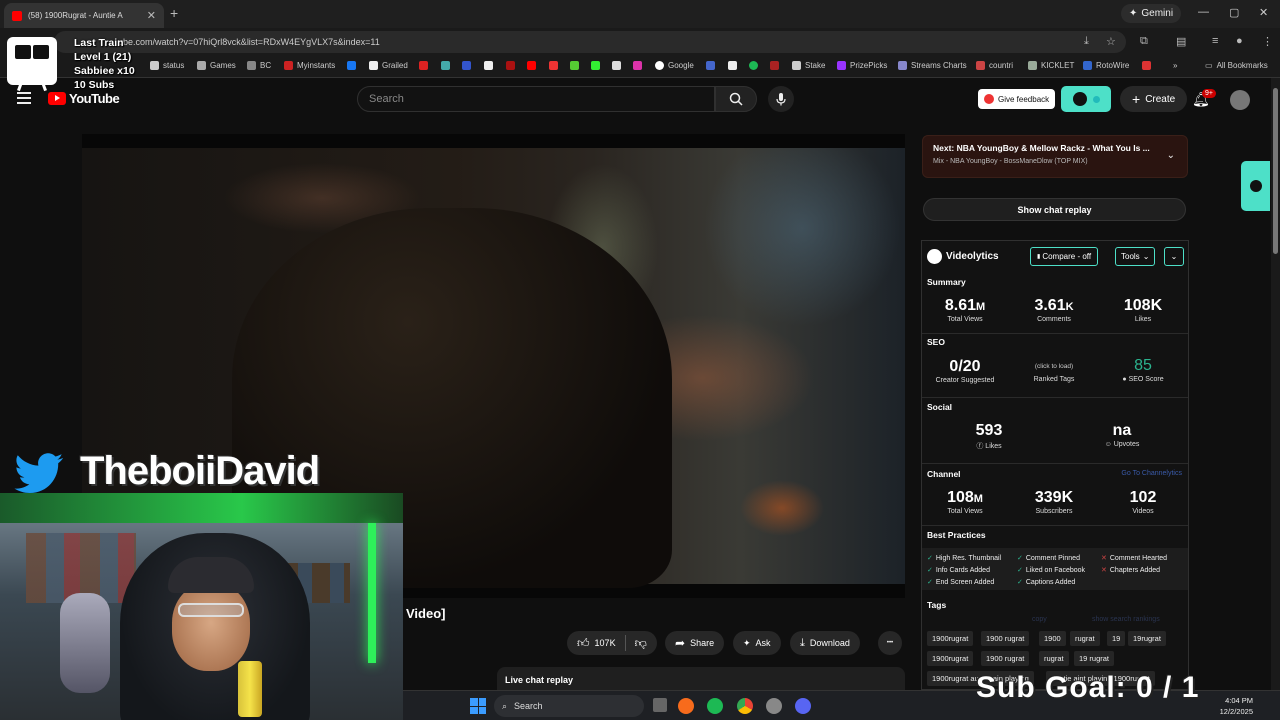 The image size is (1280, 720). Describe the element at coordinates (825, 643) in the screenshot. I see `download-button: ⤓ Download` at that location.